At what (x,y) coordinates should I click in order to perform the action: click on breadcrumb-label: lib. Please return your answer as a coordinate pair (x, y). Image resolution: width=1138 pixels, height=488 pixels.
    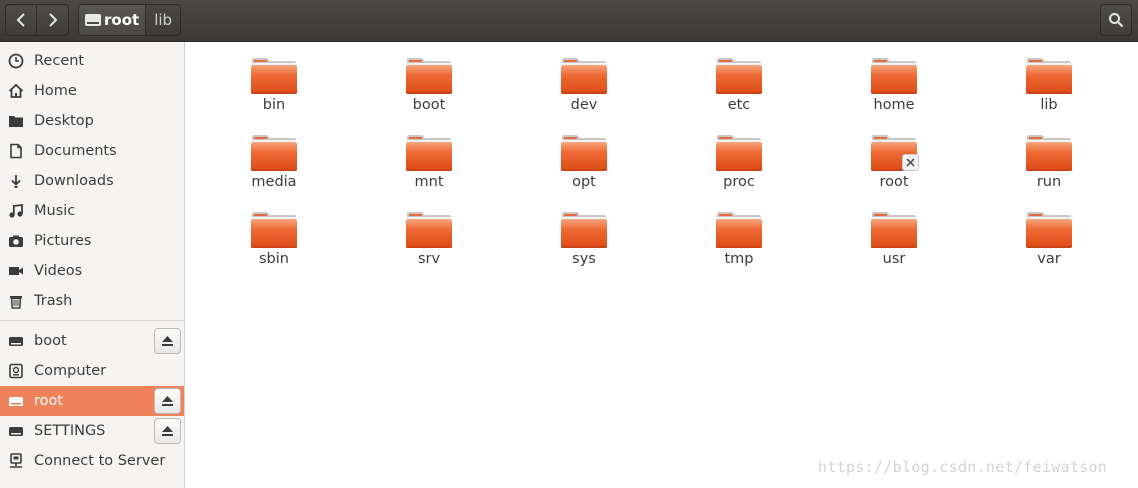
    Looking at the image, I should click on (163, 20).